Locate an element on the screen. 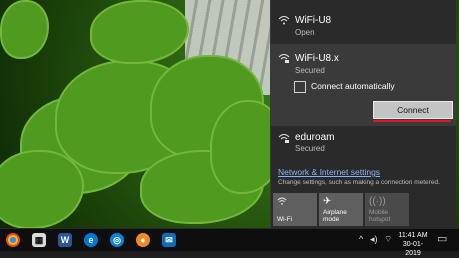 The width and height of the screenshot is (459, 258). network-item: WiFi-U8 Open is located at coordinates (363, 25).